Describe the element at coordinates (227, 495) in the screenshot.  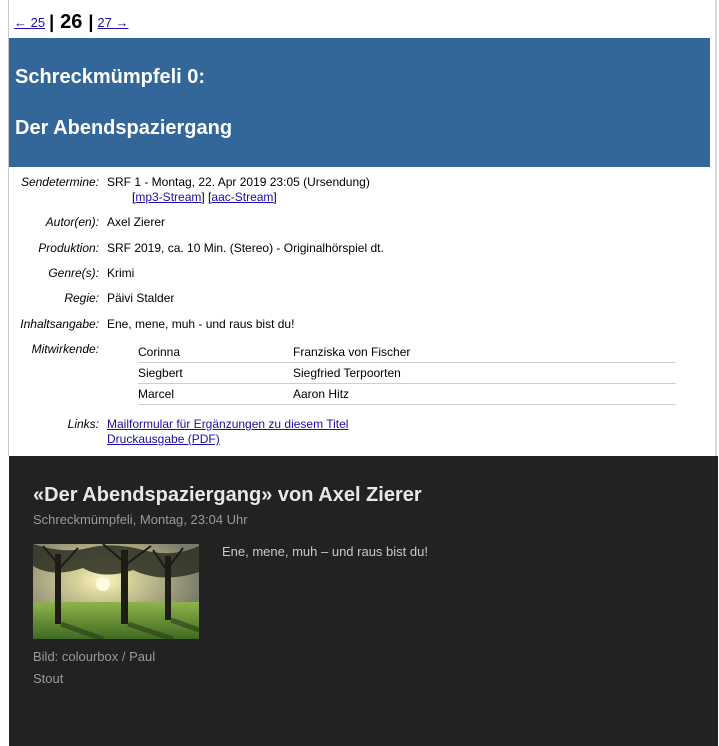
I see `player-title: «Der Abendspaziergang» von Axel Zierer` at that location.